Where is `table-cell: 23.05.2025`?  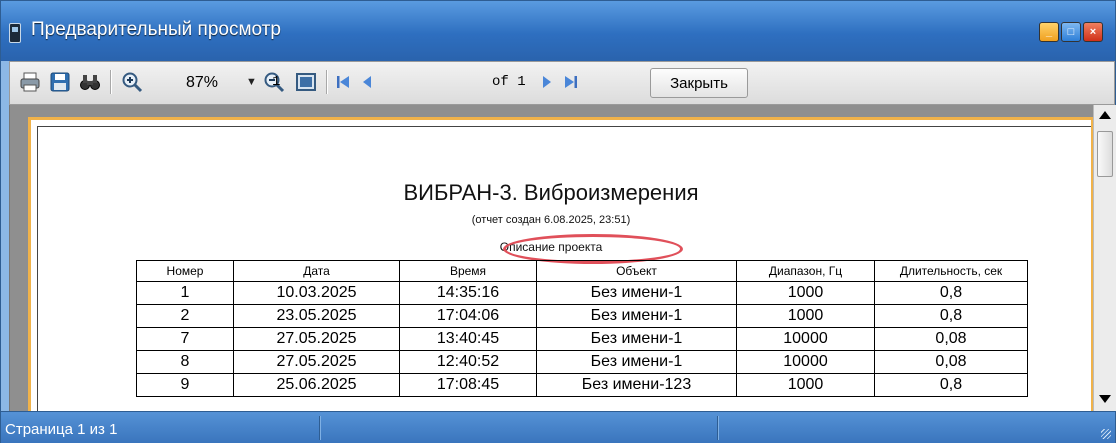 table-cell: 23.05.2025 is located at coordinates (316, 316).